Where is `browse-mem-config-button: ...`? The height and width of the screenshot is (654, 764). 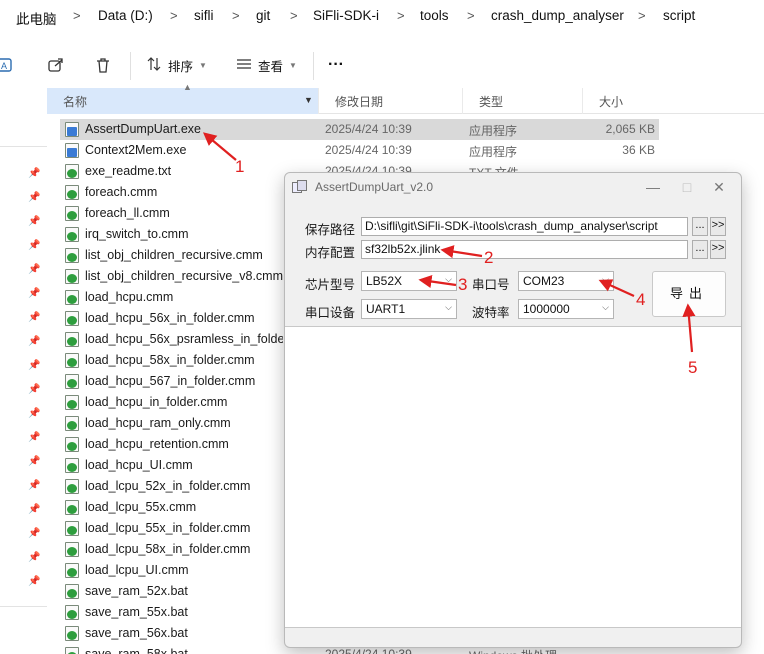 browse-mem-config-button: ... is located at coordinates (700, 249).